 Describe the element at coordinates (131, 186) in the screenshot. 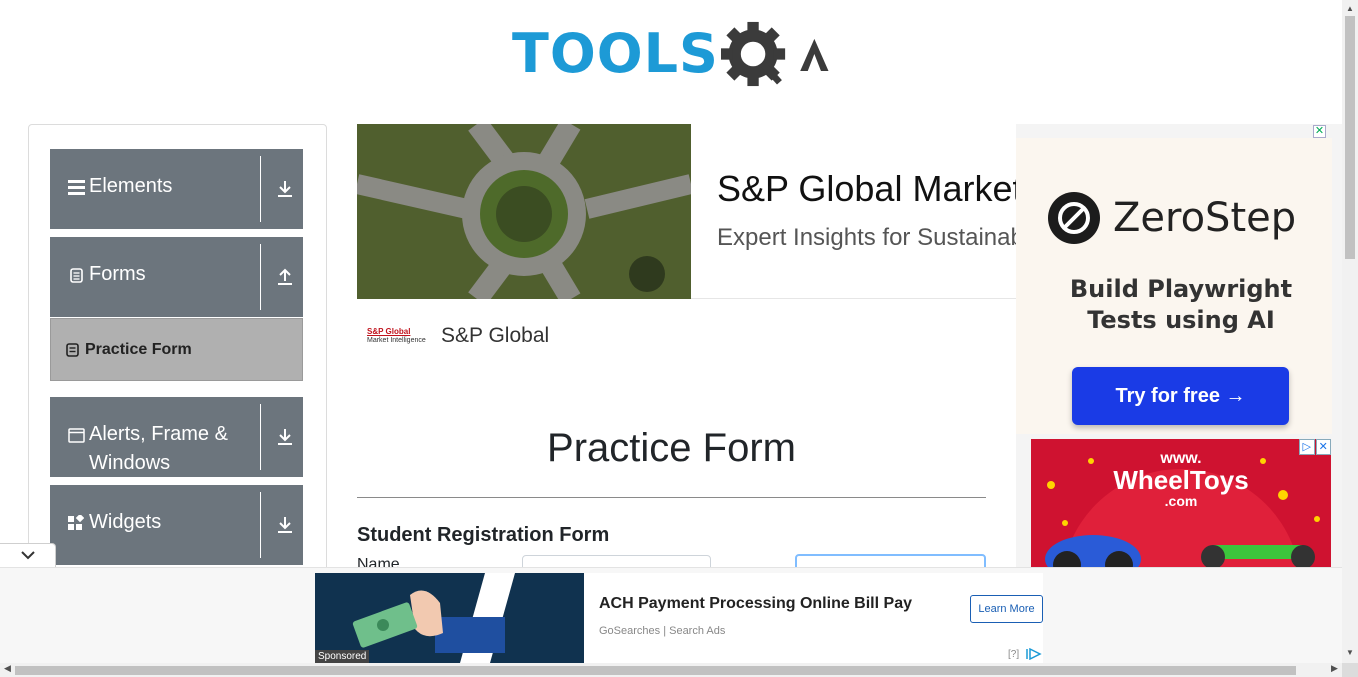

I see `sidebar-group-label: Elements` at that location.